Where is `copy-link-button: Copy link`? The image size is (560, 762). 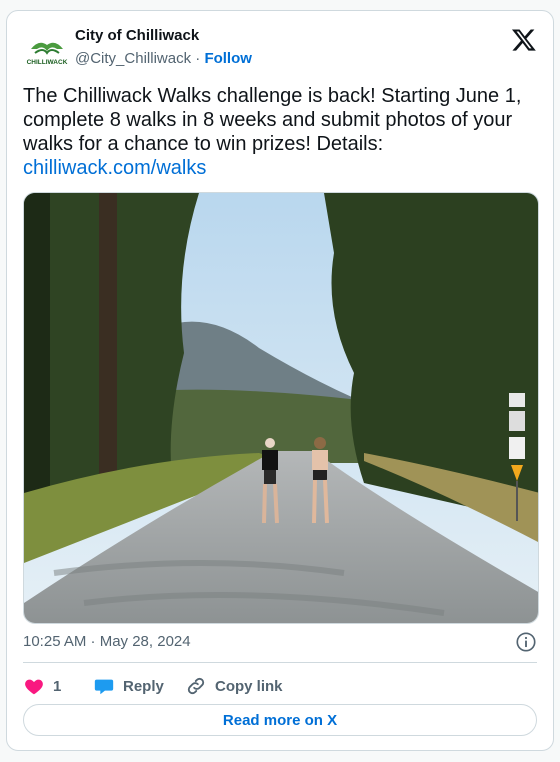
copy-link-button: Copy link is located at coordinates (234, 686).